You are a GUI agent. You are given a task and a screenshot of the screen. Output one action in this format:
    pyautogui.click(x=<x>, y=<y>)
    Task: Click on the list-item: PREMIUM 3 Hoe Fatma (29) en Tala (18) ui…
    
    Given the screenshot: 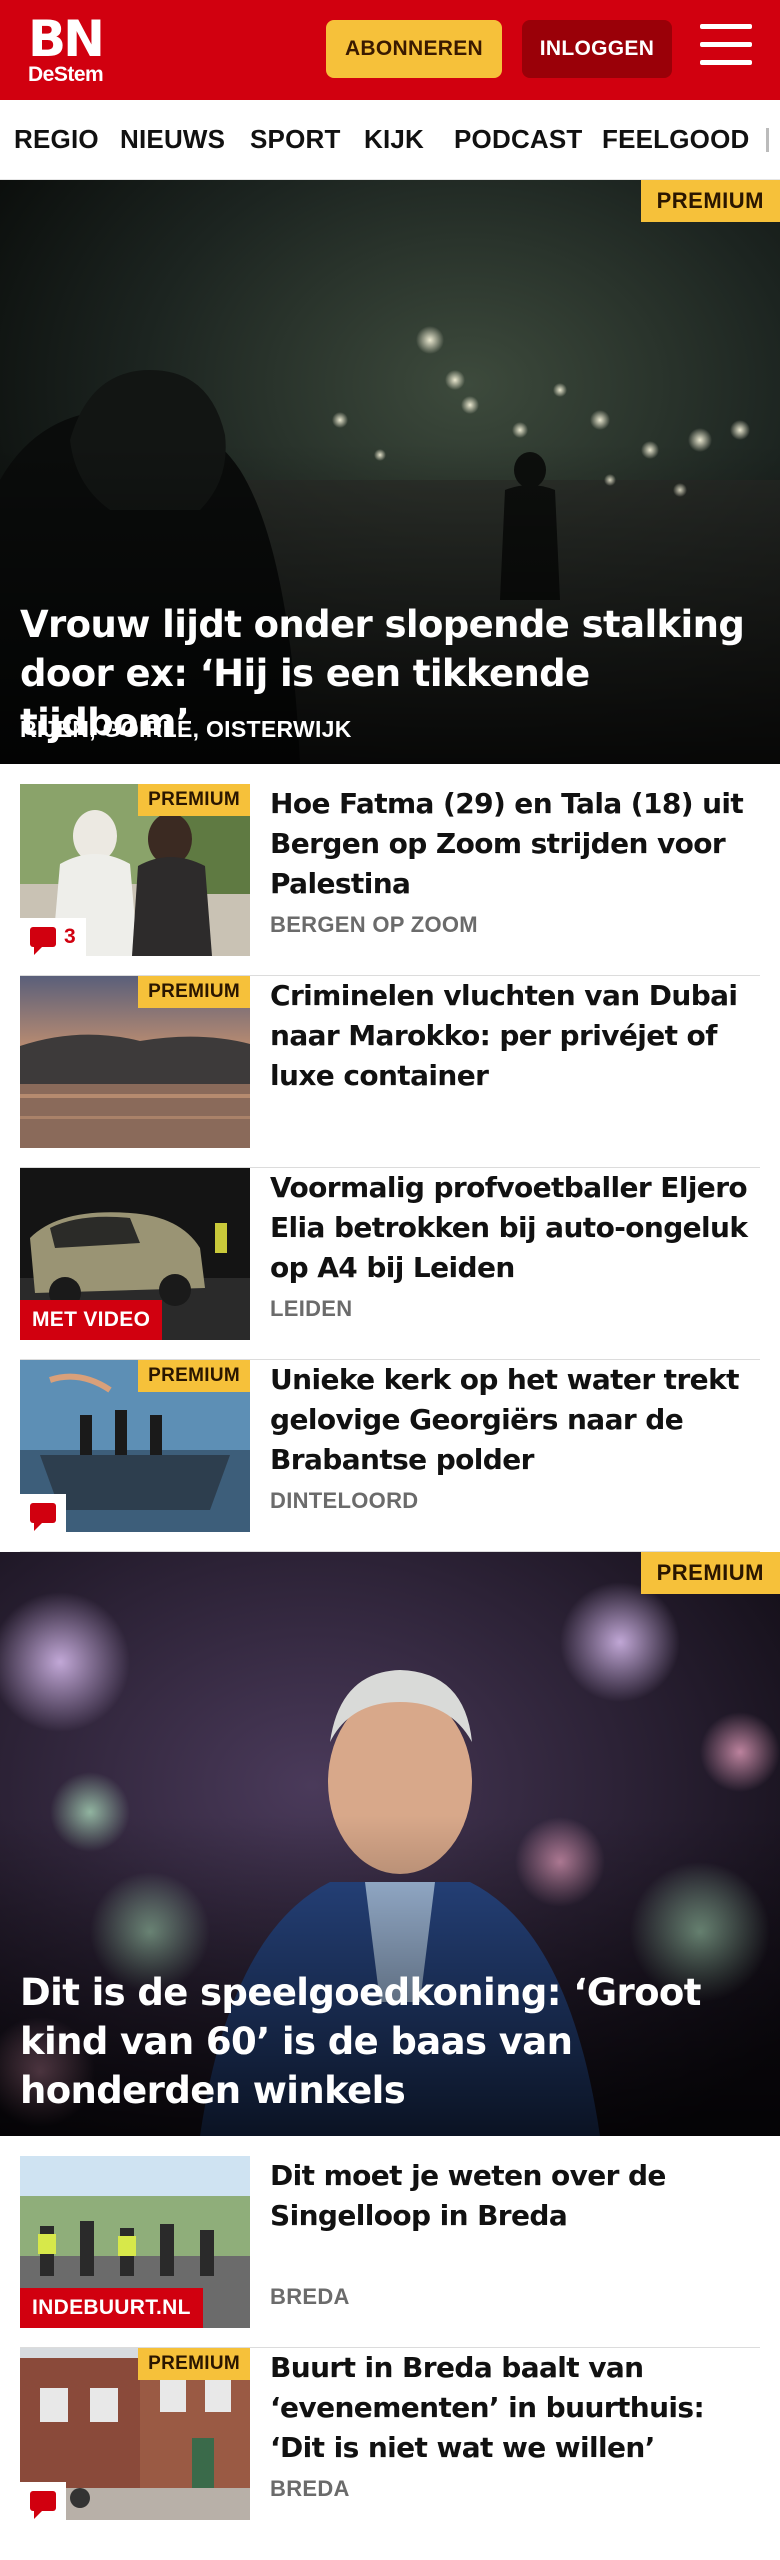 What is the action you would take?
    pyautogui.click(x=390, y=880)
    